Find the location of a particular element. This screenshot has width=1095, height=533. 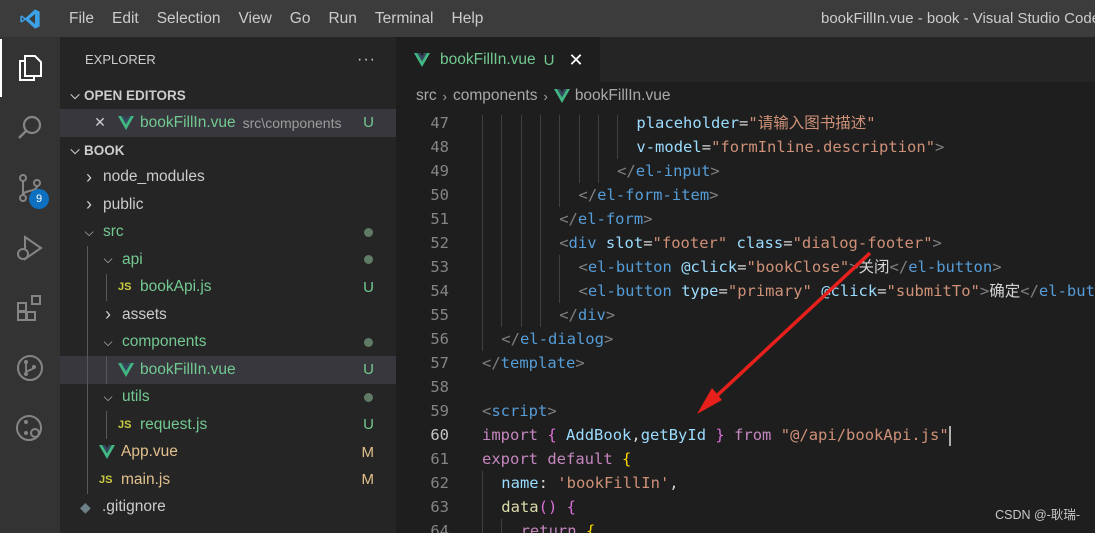

breadcrumb-file: bookFillIn.vue is located at coordinates (623, 96).